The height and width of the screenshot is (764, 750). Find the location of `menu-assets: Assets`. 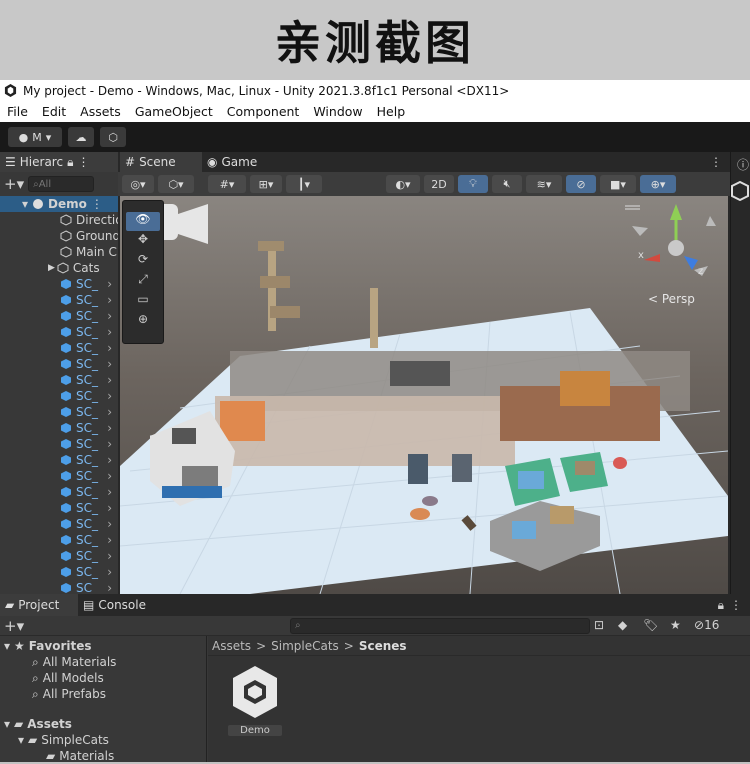

menu-assets: Assets is located at coordinates (100, 111).